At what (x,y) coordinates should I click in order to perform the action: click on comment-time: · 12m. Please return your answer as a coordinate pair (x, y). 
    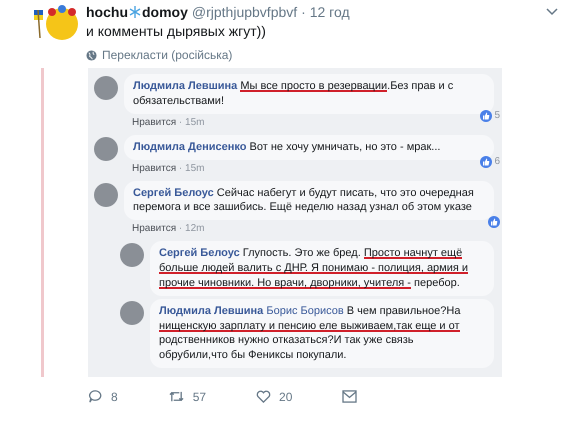
    Looking at the image, I should click on (191, 228).